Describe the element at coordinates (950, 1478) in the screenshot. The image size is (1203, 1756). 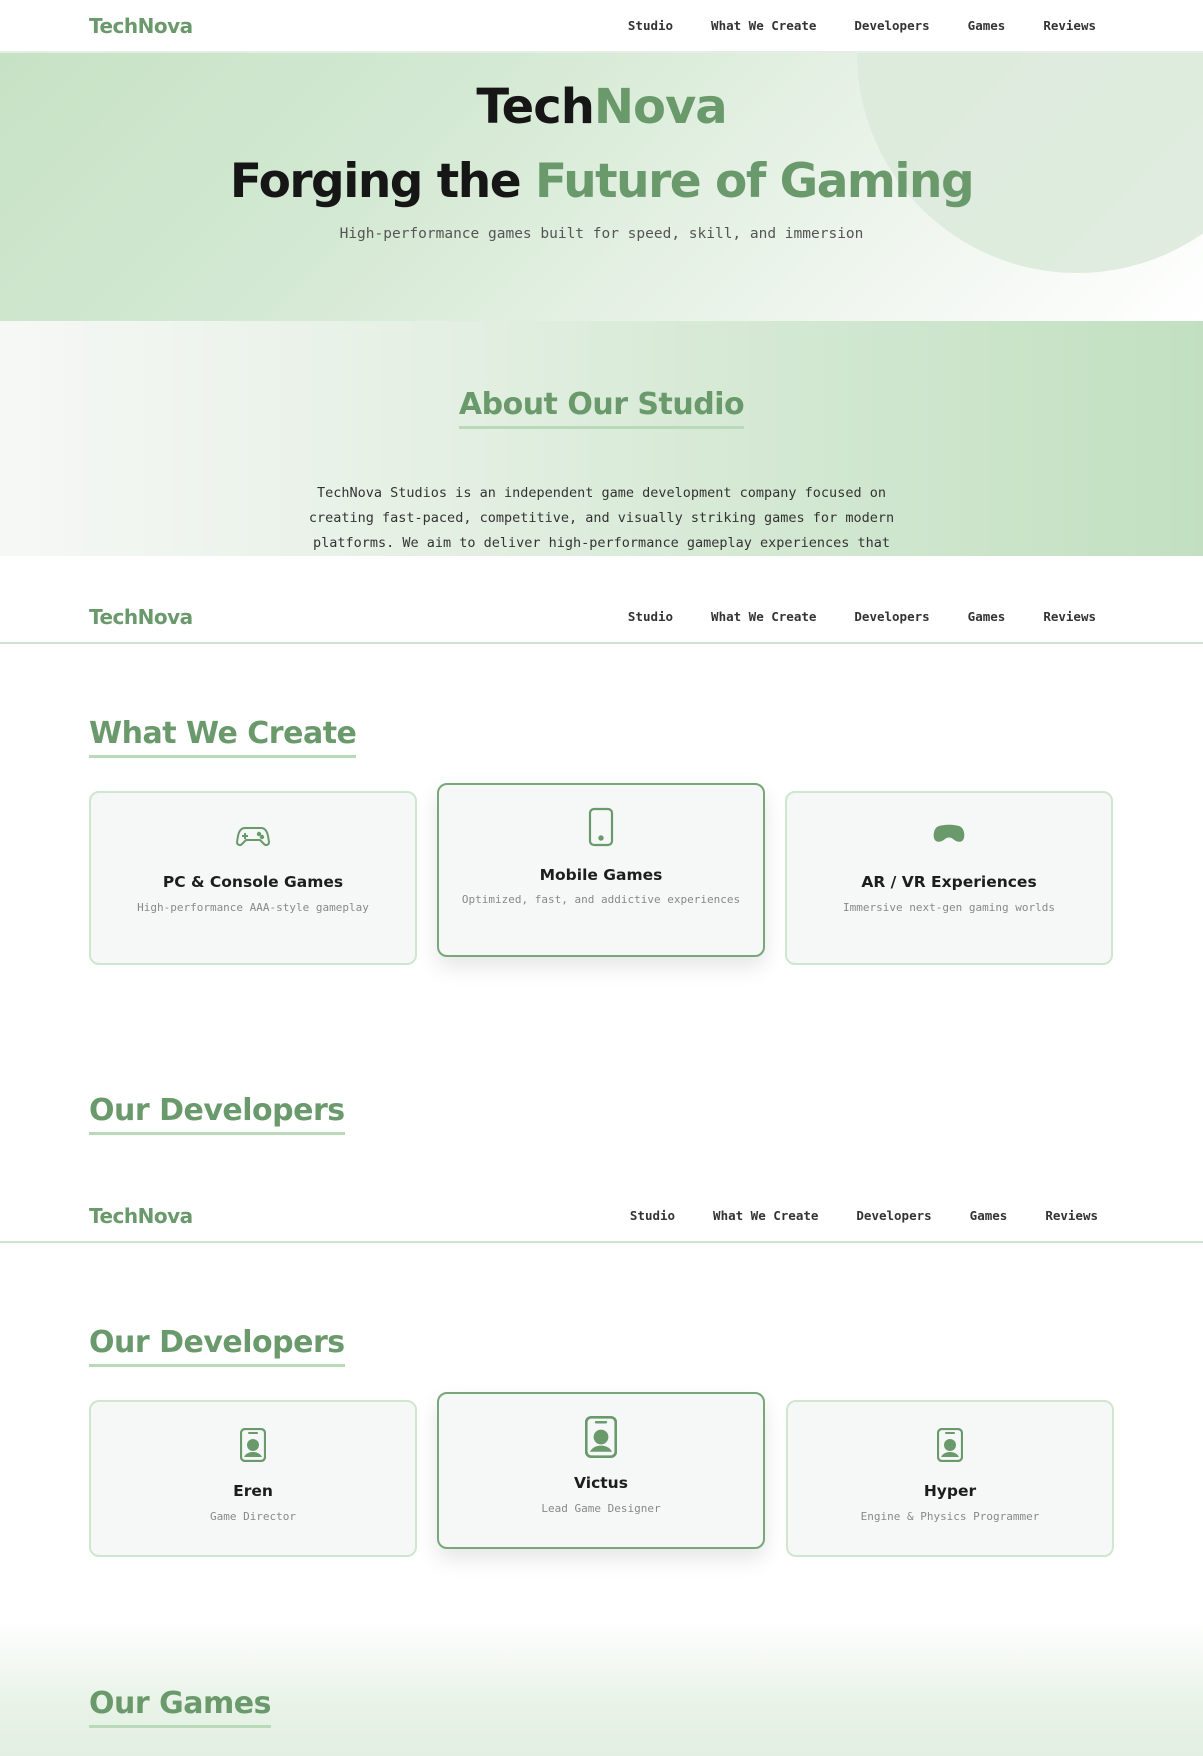
I see `developer-card-hyper: Hyper Engine & Physics Programmer` at that location.